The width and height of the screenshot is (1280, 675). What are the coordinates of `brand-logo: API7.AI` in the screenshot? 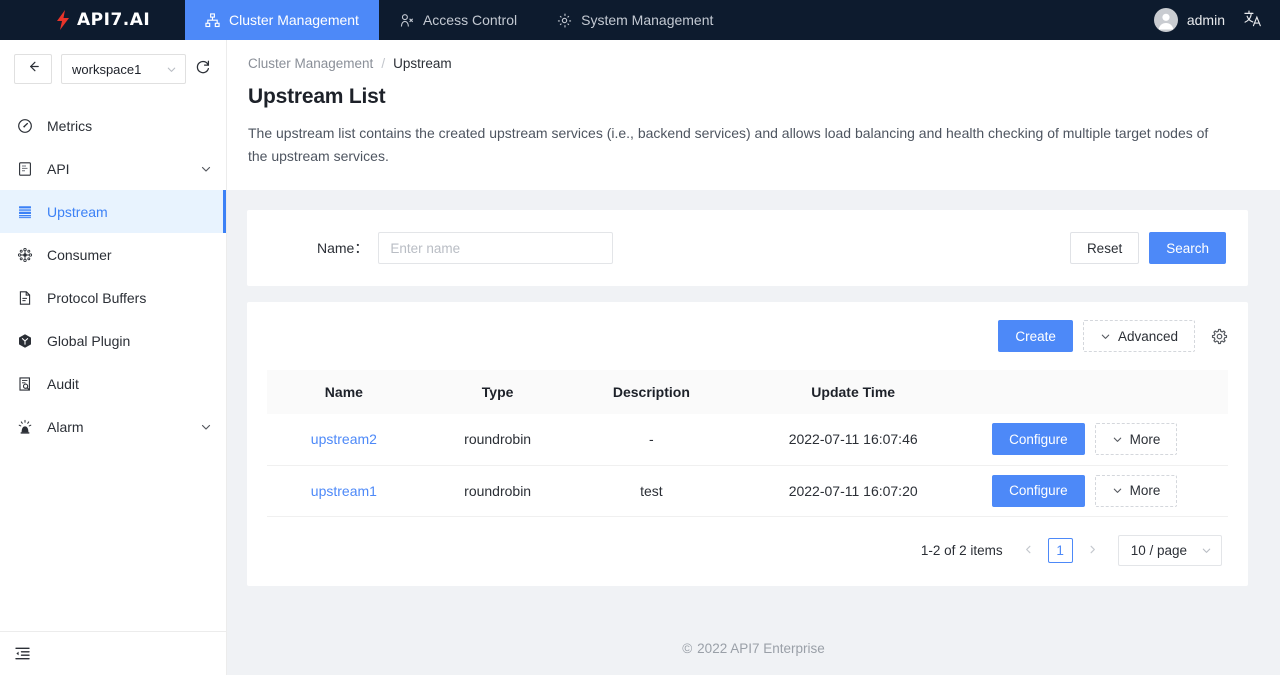 It's located at (92, 20).